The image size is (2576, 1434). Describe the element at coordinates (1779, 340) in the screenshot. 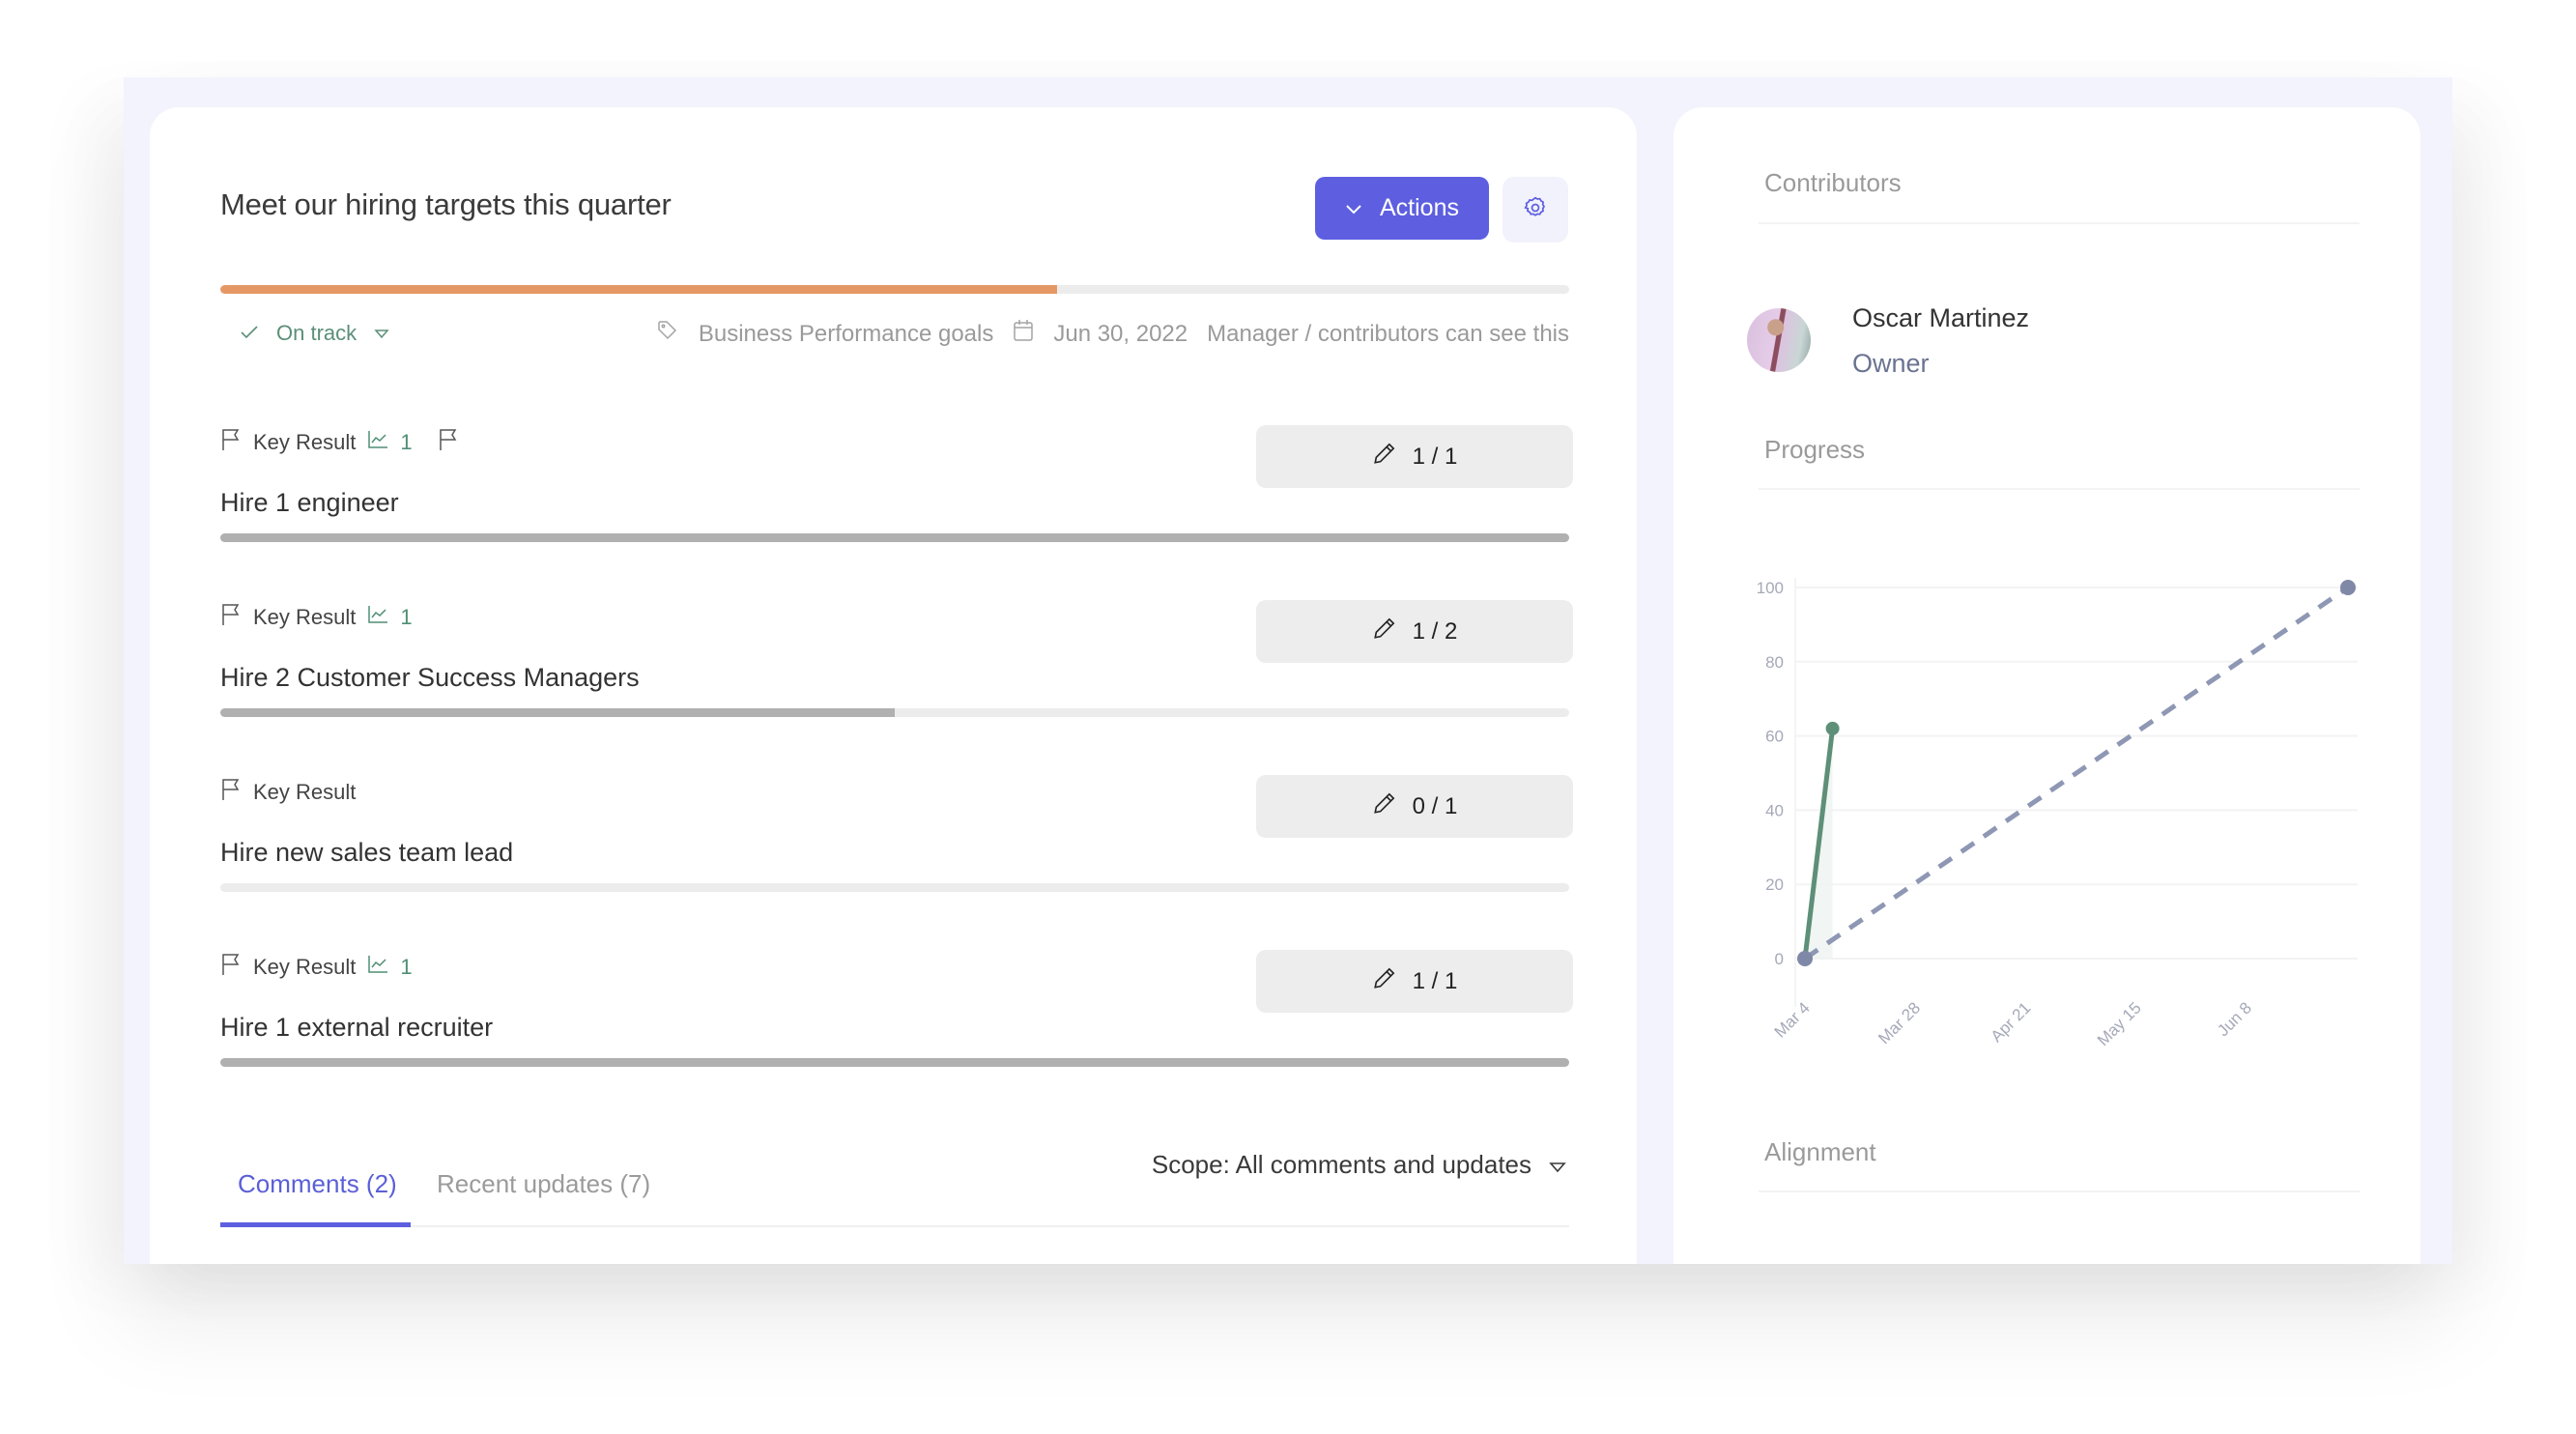

I see `avatar` at that location.